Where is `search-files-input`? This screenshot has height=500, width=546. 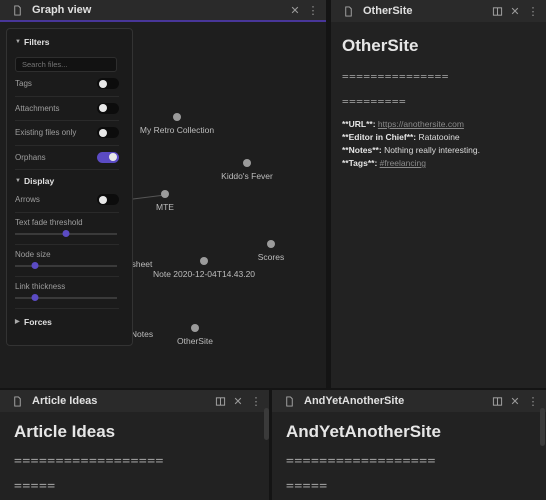
search-files-input is located at coordinates (66, 64).